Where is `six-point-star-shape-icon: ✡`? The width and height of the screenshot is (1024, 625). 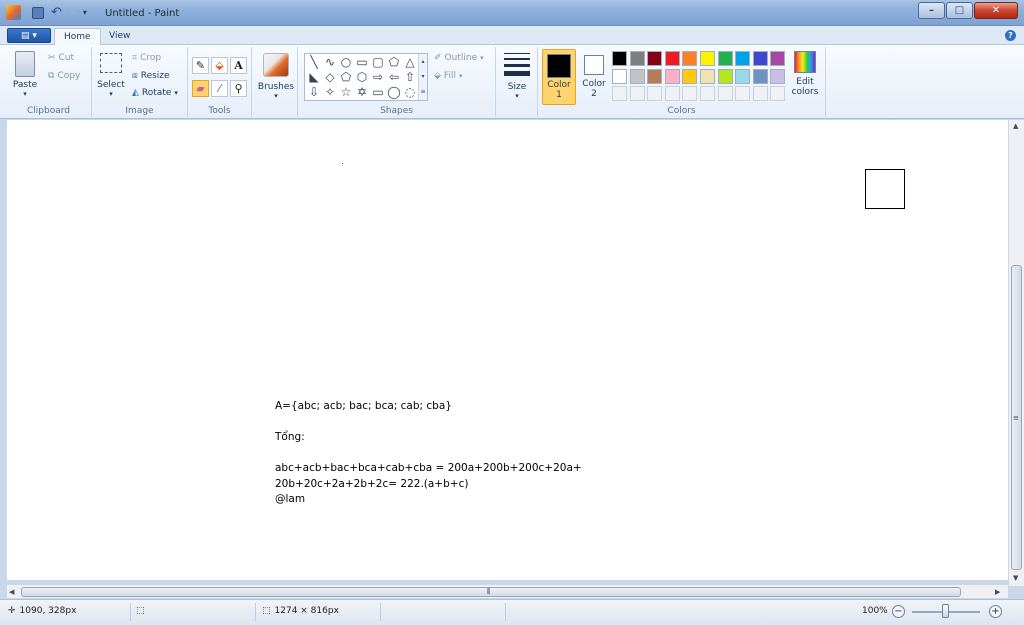
six-point-star-shape-icon: ✡ is located at coordinates (362, 92).